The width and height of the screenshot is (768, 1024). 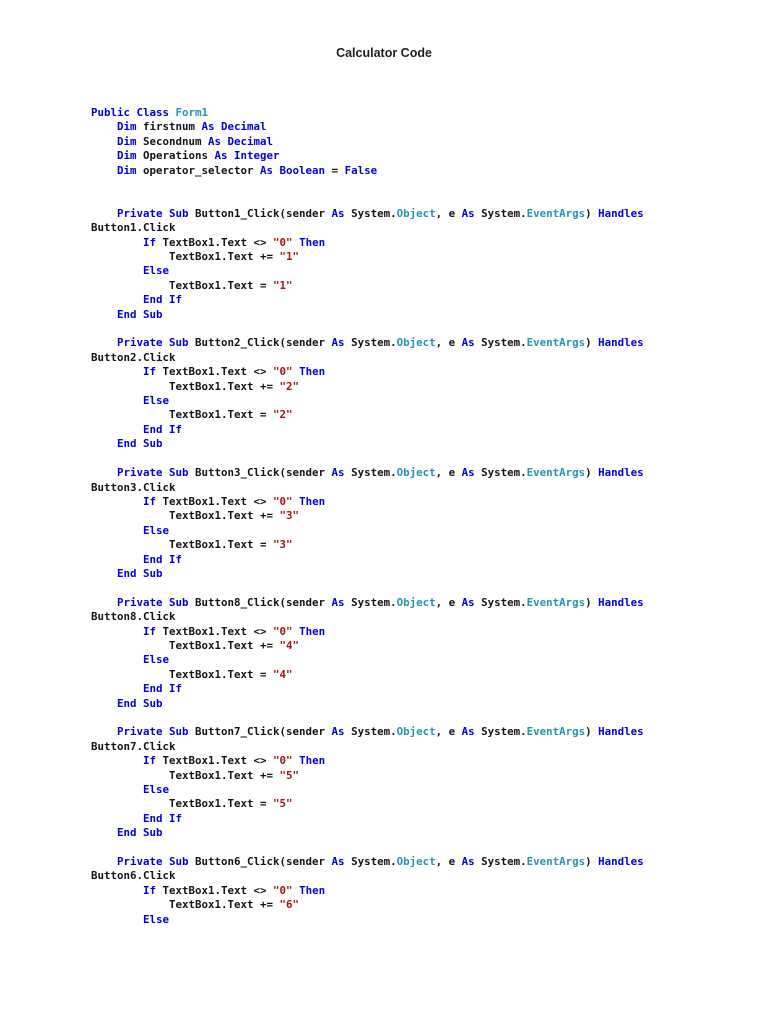 I want to click on code-token-k: As Boolean, so click(x=293, y=170).